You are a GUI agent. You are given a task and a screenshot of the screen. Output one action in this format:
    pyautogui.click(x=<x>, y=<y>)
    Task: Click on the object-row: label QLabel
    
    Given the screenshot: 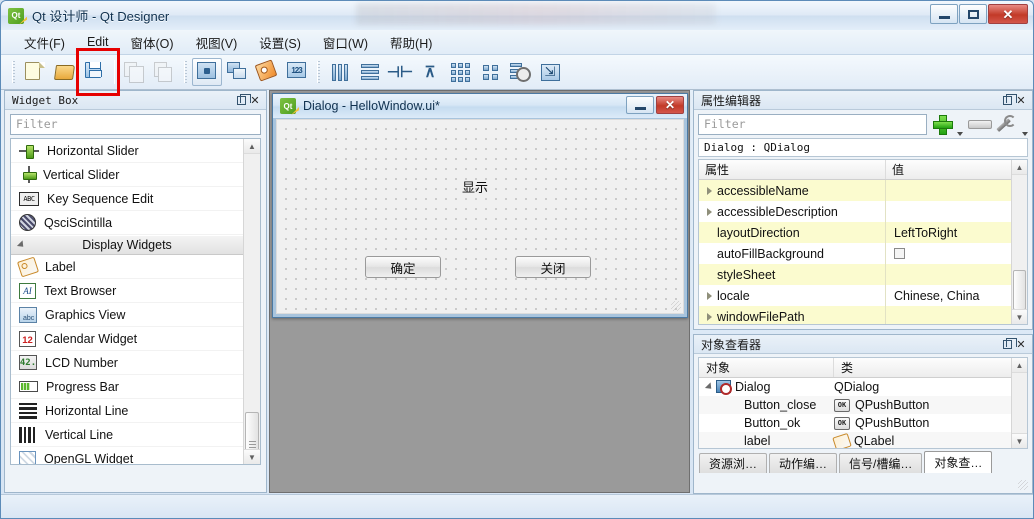 What is the action you would take?
    pyautogui.click(x=863, y=440)
    